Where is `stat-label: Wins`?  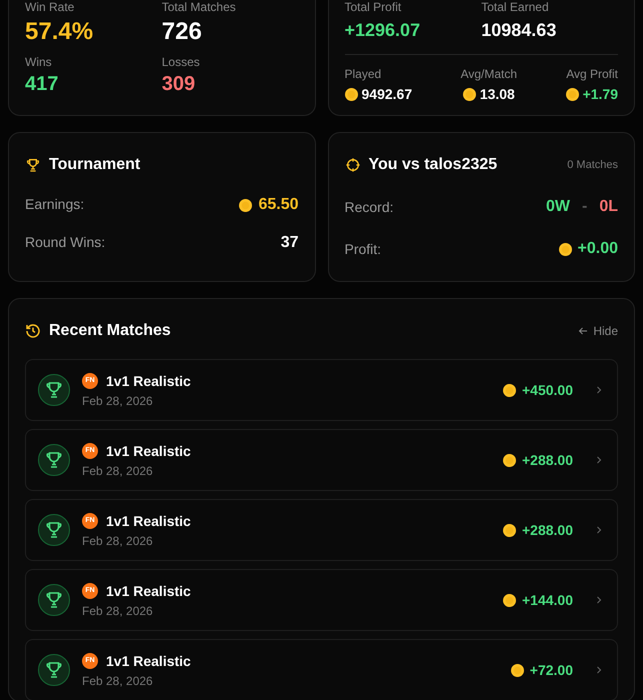 stat-label: Wins is located at coordinates (39, 62).